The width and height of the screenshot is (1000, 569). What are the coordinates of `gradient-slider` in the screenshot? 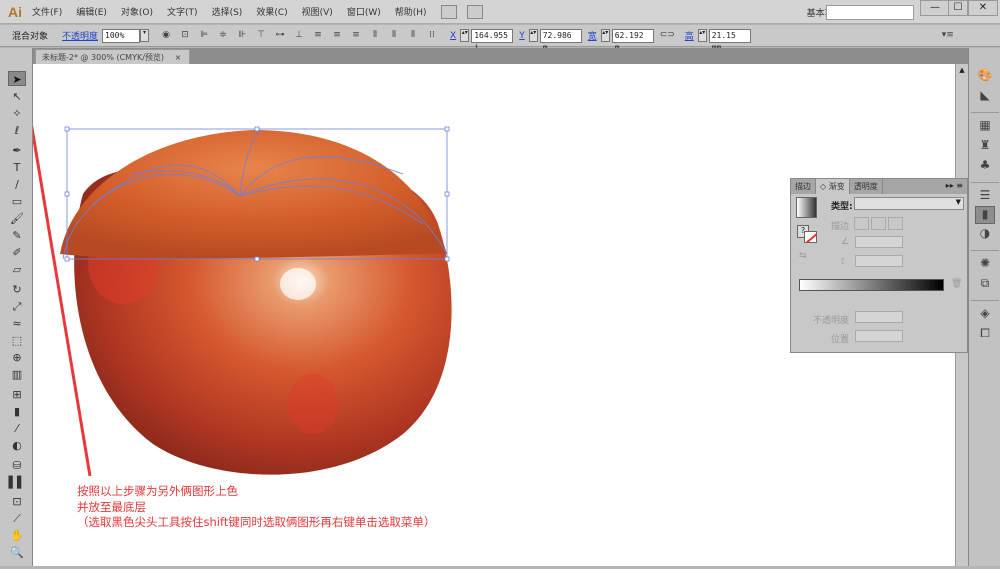 It's located at (871, 285).